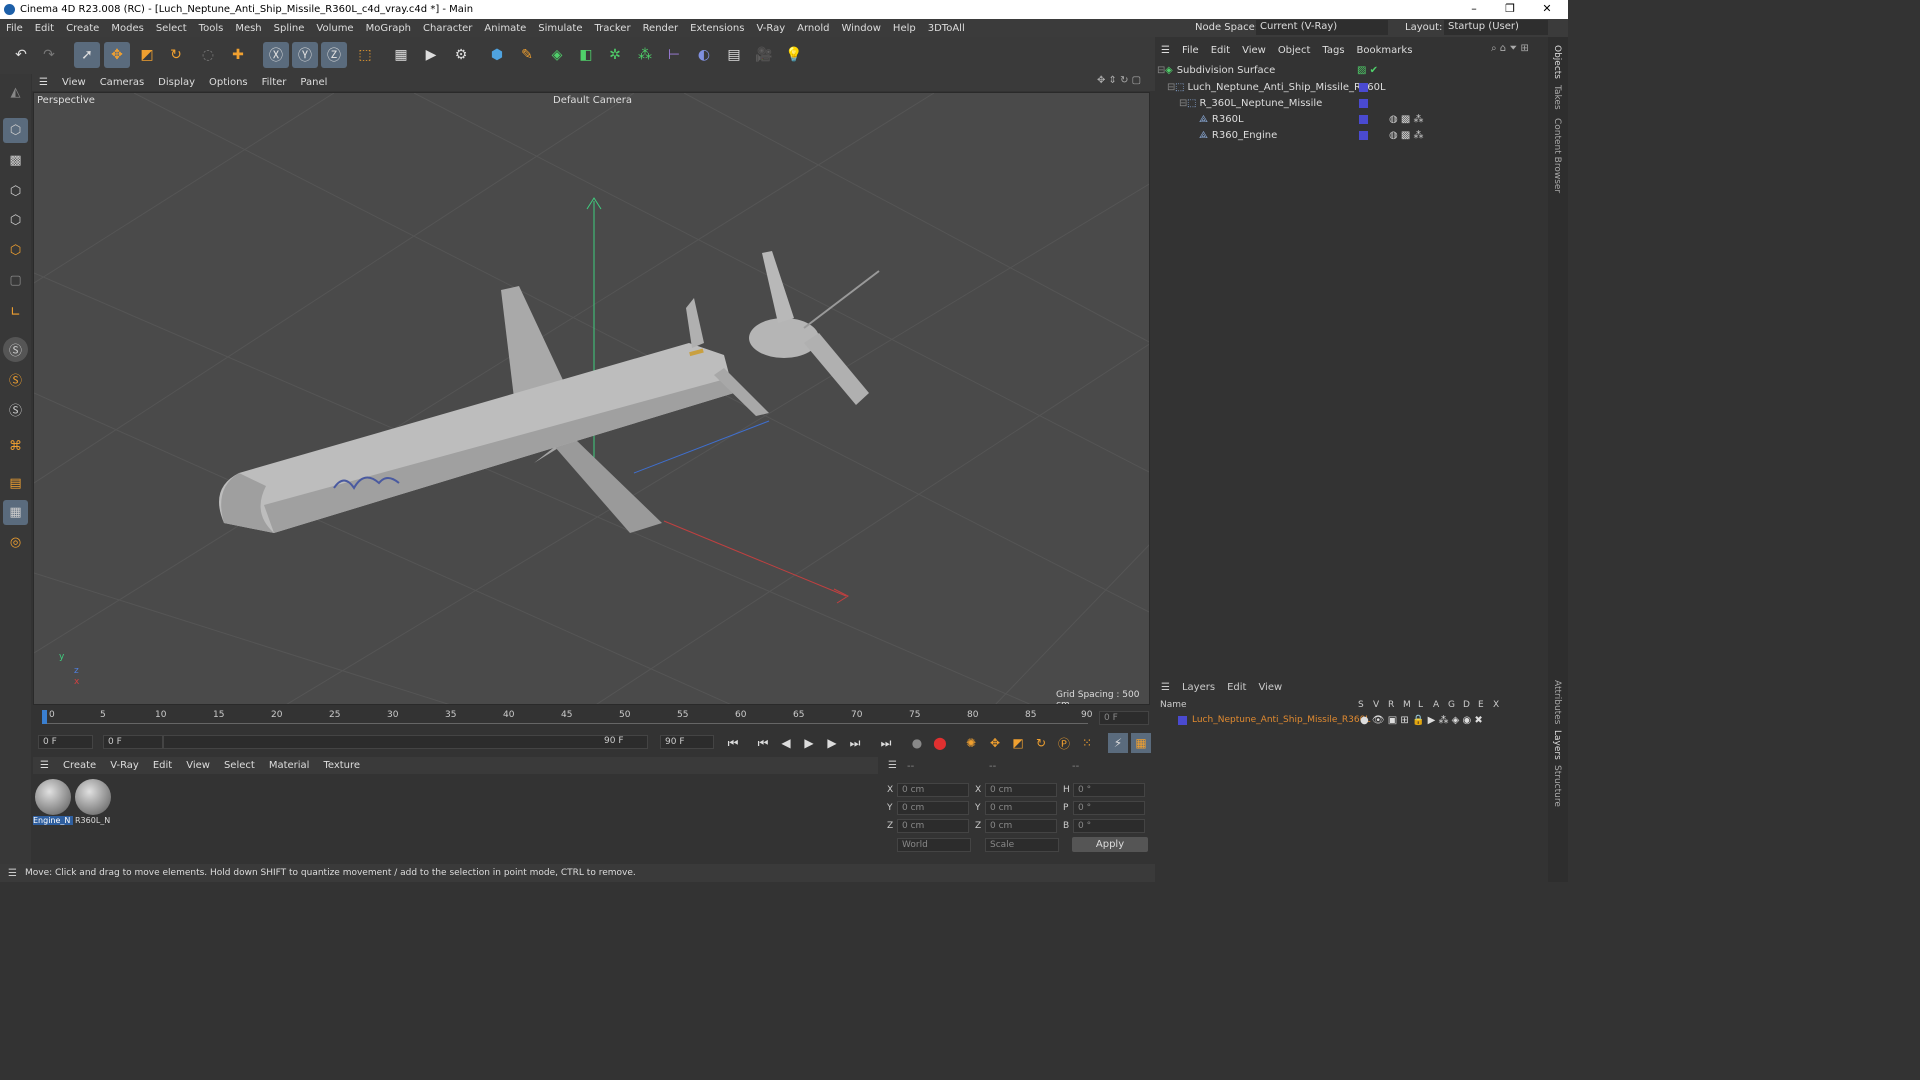  Describe the element at coordinates (933, 808) in the screenshot. I see `position-y-field: 0 cm` at that location.